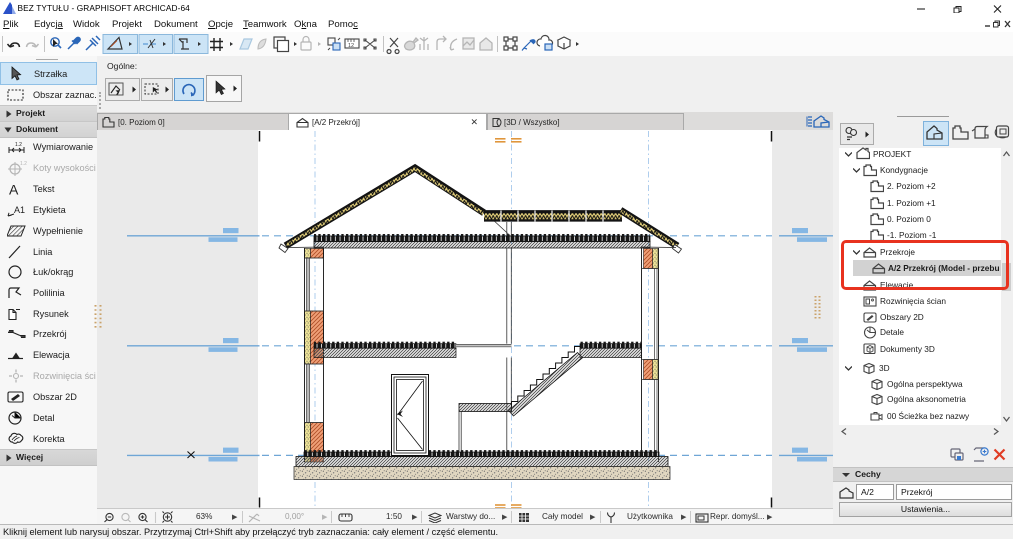  I want to click on svg-text: 12, so click(351, 46).